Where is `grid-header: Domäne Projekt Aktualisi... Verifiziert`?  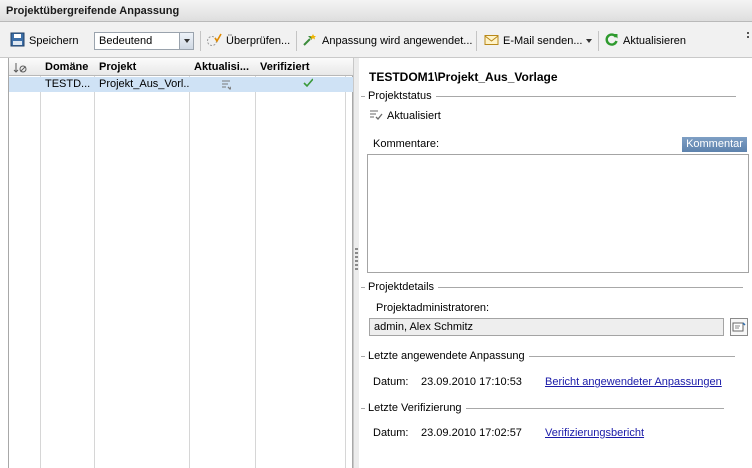 grid-header: Domäne Projekt Aktualisi... Verifiziert is located at coordinates (181, 67).